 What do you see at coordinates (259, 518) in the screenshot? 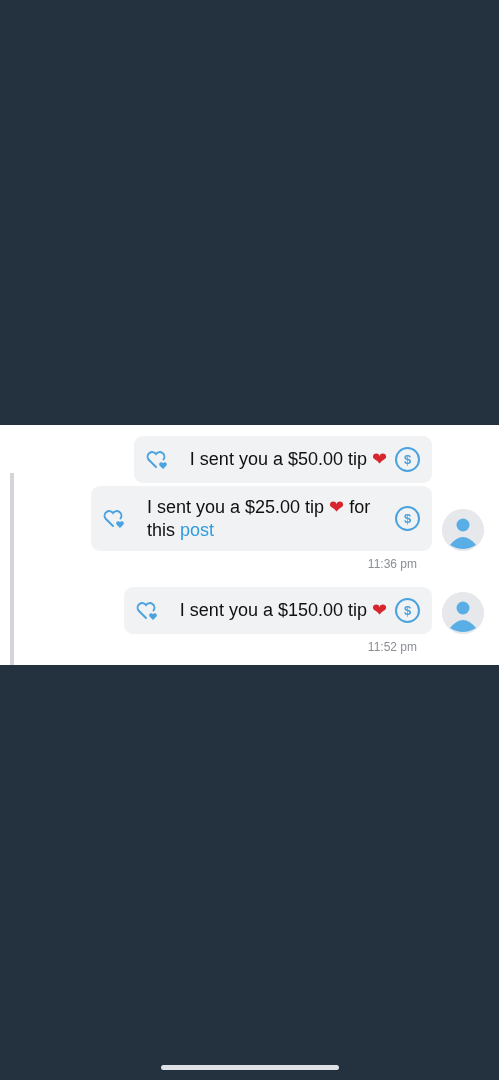
I see `message-text: I sent you a $25.00 tip ❤ for this post` at bounding box center [259, 518].